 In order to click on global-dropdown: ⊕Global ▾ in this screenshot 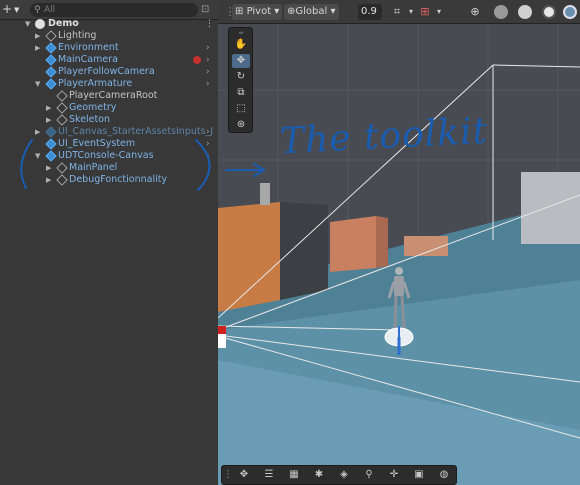, I will do `click(311, 12)`.